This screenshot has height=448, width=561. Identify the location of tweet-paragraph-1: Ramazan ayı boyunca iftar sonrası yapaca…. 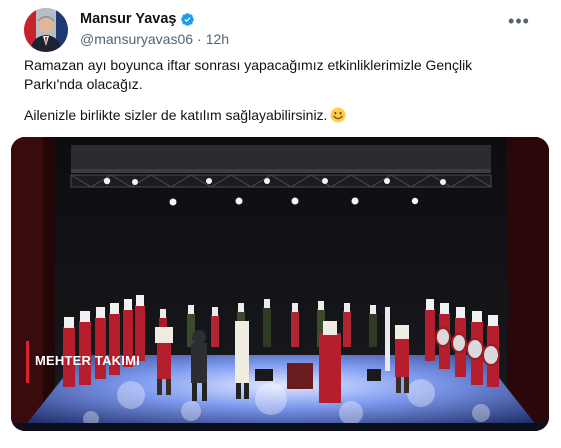
(248, 74).